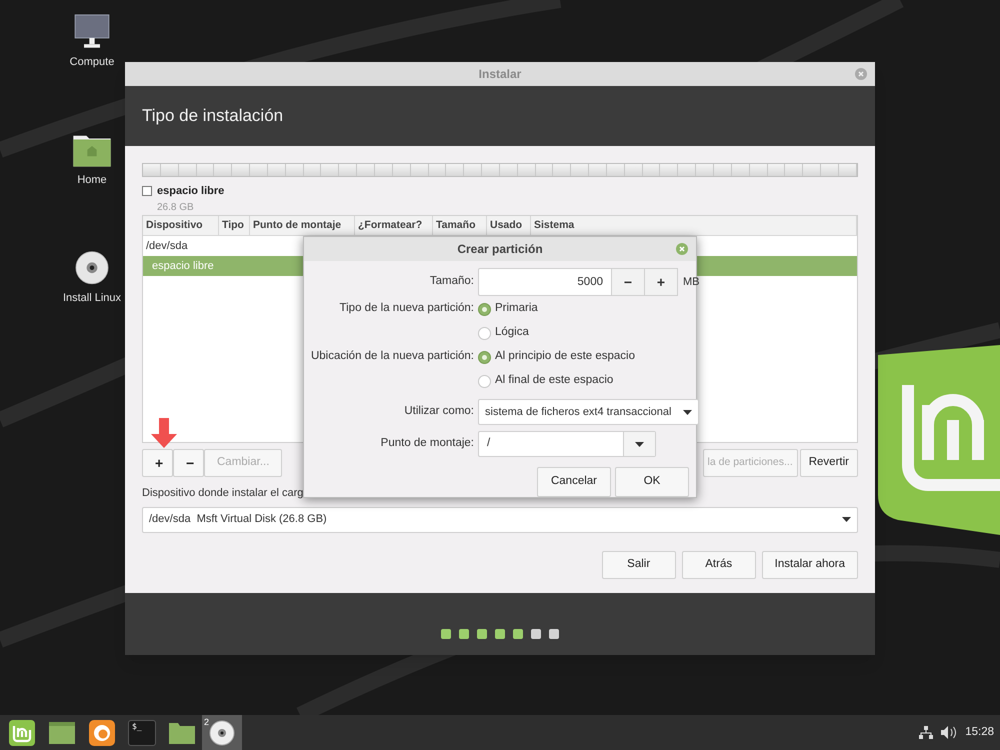 This screenshot has height=750, width=1000. Describe the element at coordinates (92, 298) in the screenshot. I see `desktop-icon-label: Install Linux` at that location.